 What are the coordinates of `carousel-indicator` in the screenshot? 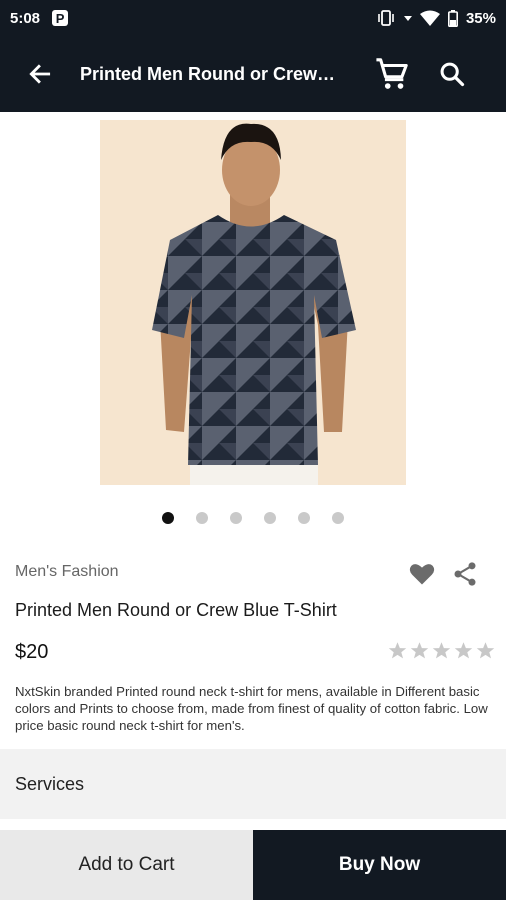 It's located at (253, 518).